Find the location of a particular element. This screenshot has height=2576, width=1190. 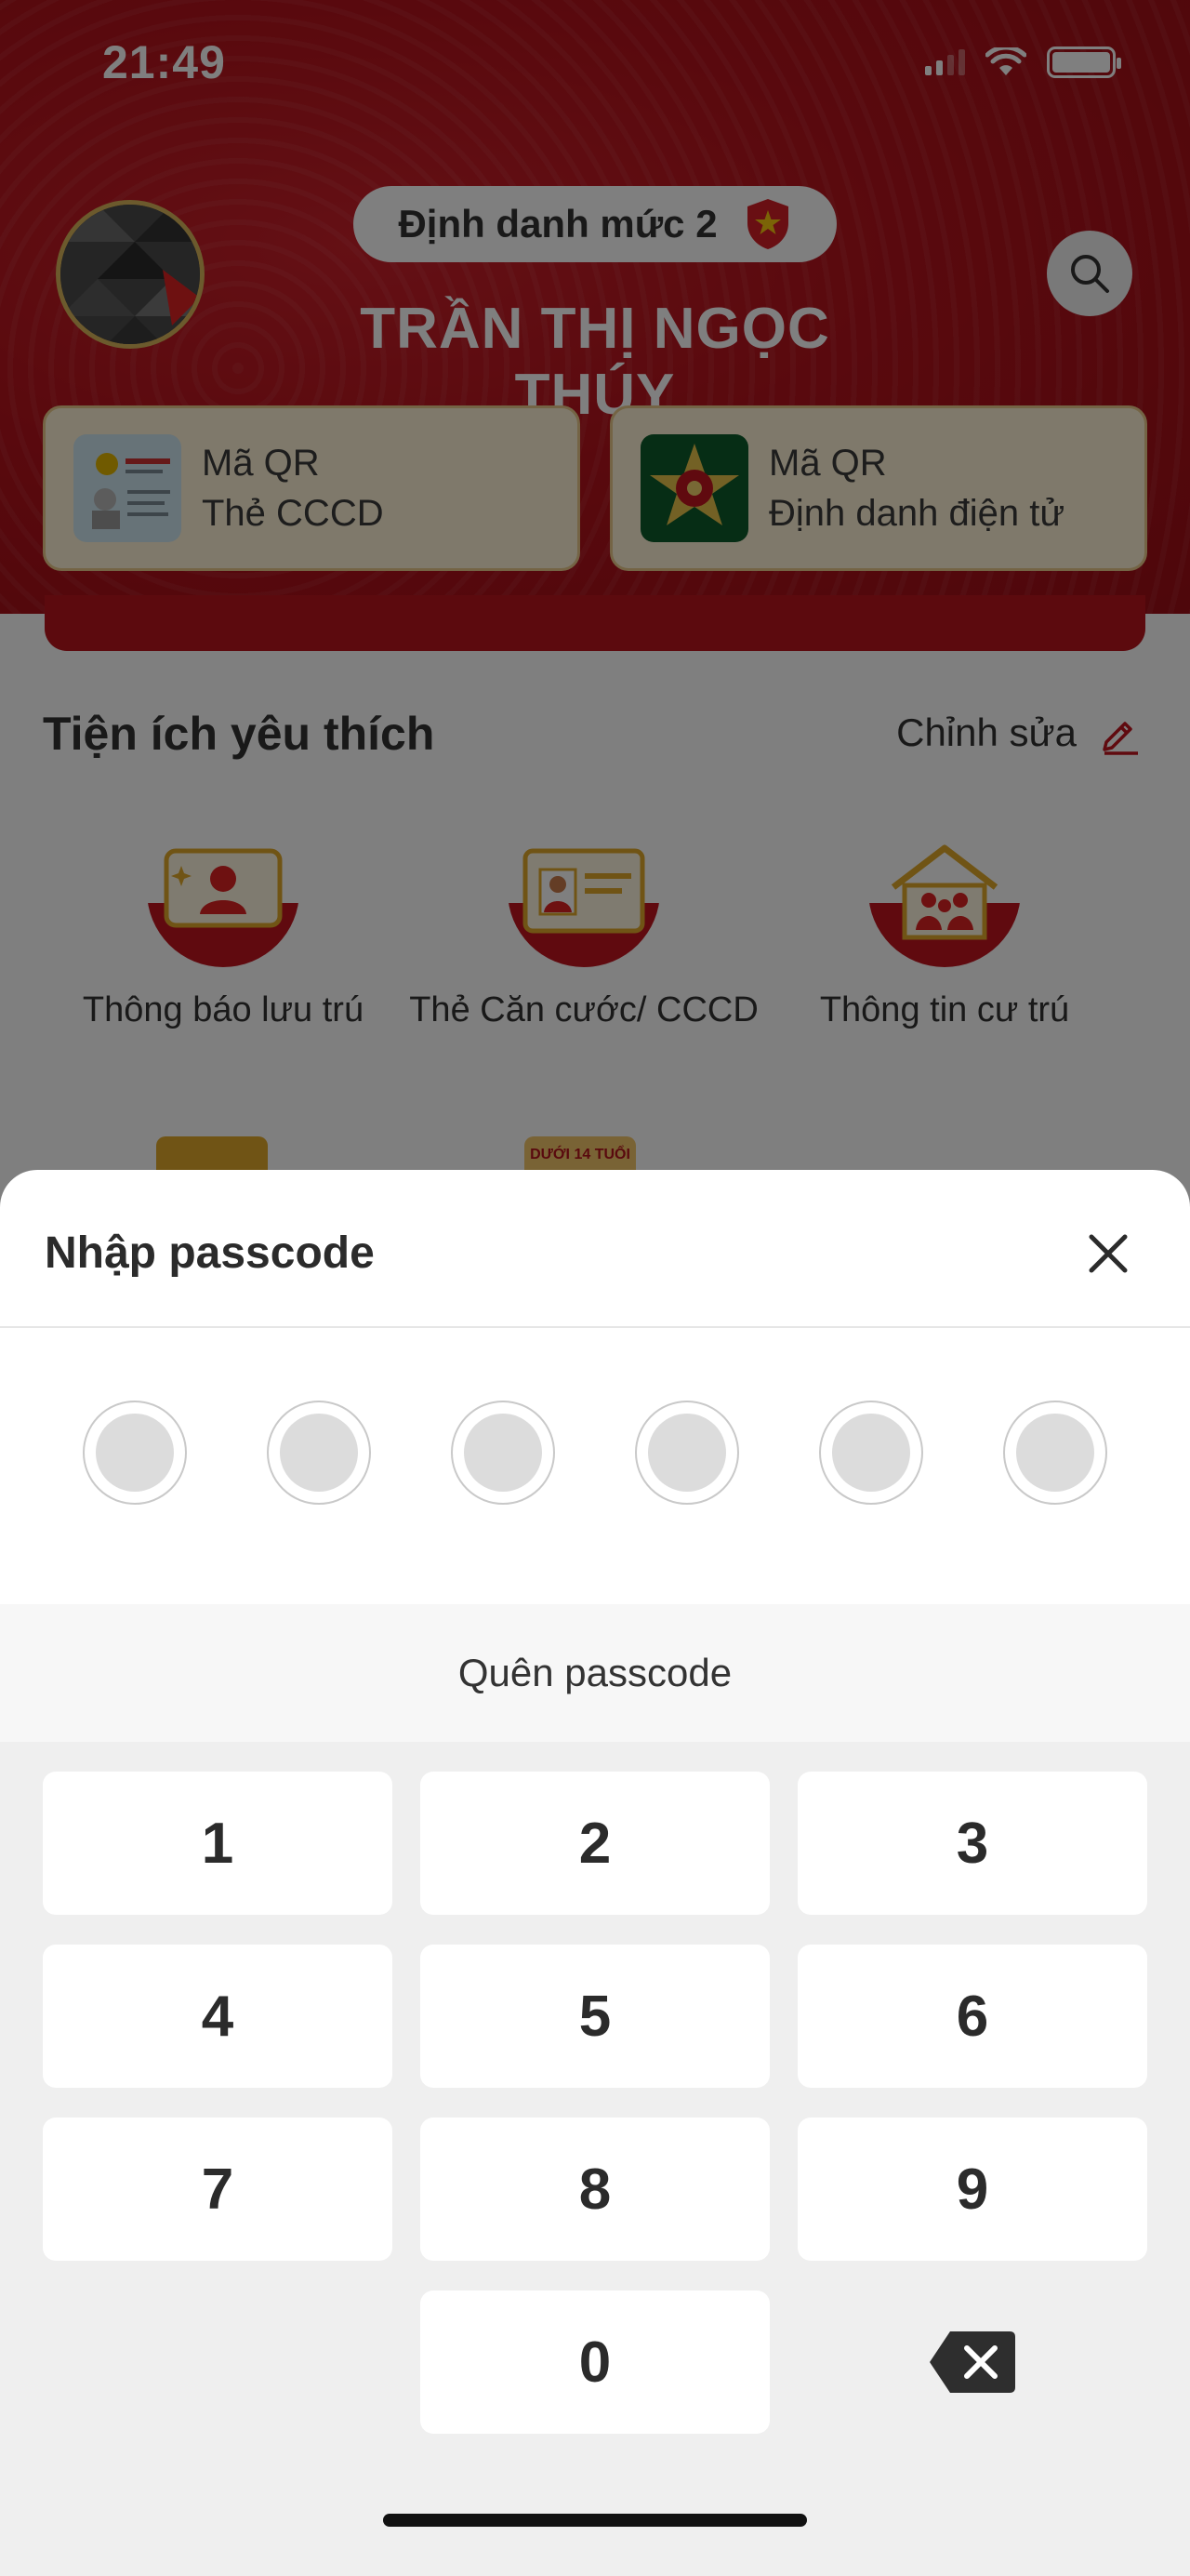

sheet-title: Nhập passcode is located at coordinates (210, 1253).